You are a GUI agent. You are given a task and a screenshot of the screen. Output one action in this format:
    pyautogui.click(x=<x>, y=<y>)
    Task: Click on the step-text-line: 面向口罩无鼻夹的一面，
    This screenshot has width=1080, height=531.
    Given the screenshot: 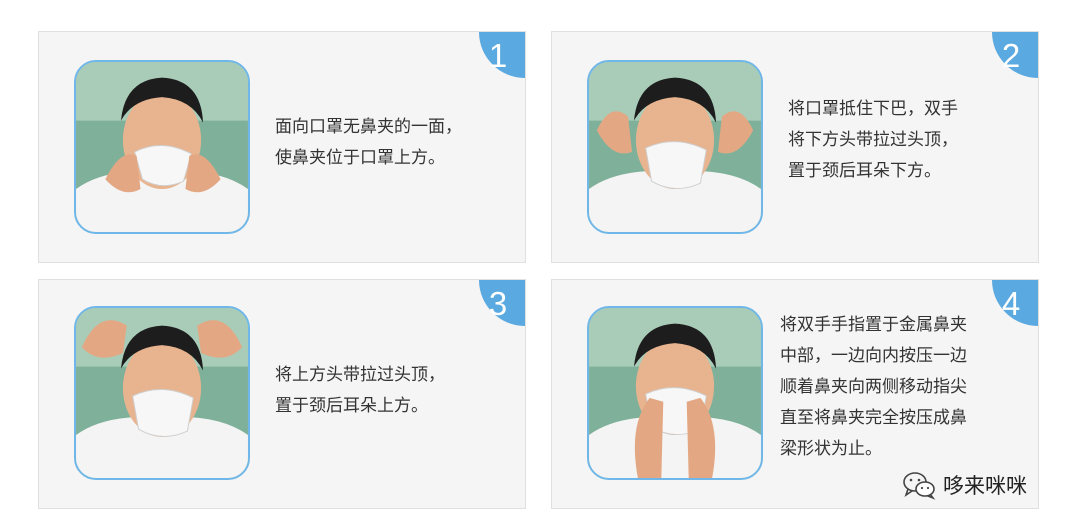 What is the action you would take?
    pyautogui.click(x=368, y=127)
    